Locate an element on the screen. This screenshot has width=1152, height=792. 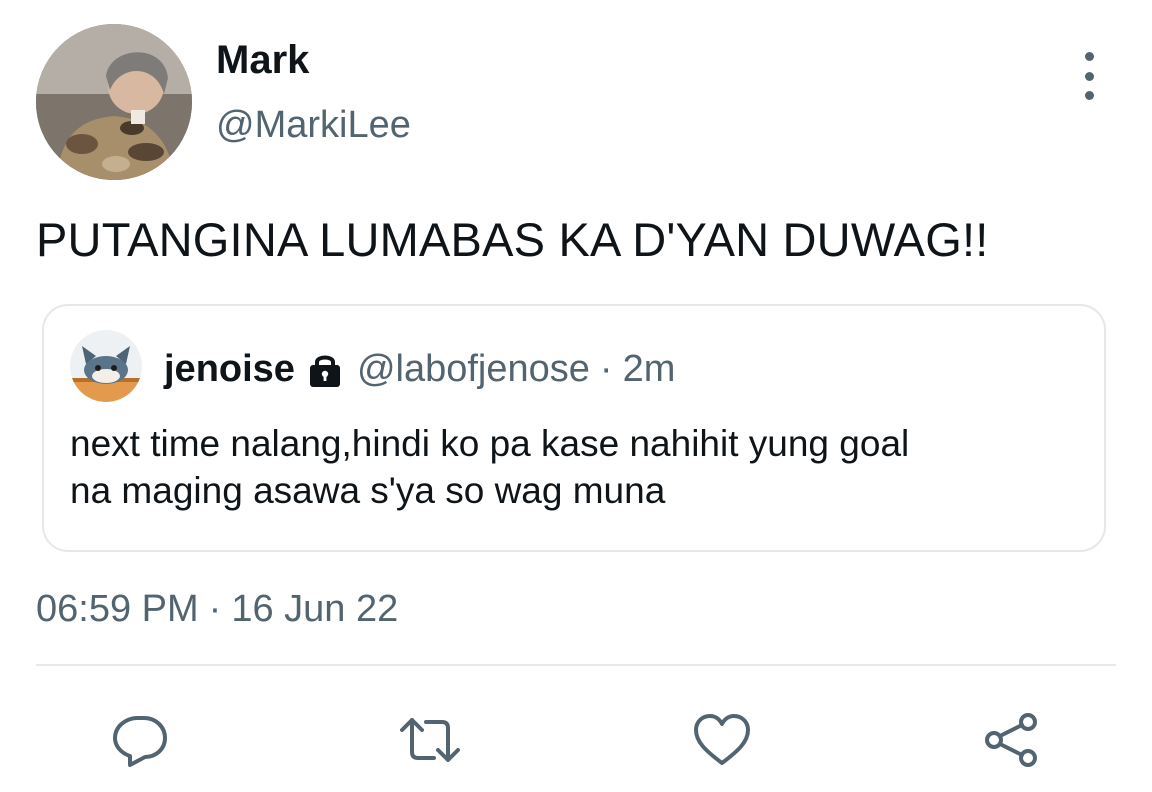
tweet-time: 06:59 PM is located at coordinates (117, 609).